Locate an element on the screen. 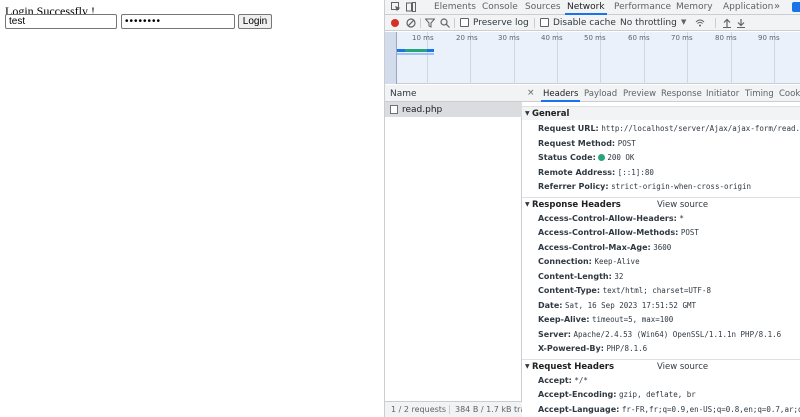 The height and width of the screenshot is (417, 800). header-value: timeout=5, max=100 is located at coordinates (633, 319).